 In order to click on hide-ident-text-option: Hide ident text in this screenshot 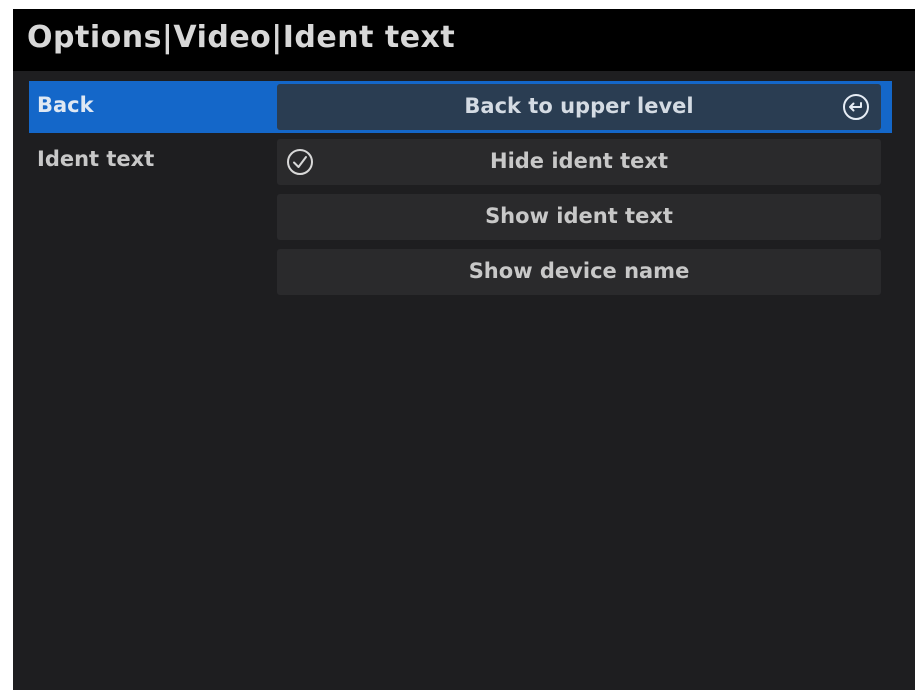, I will do `click(579, 162)`.